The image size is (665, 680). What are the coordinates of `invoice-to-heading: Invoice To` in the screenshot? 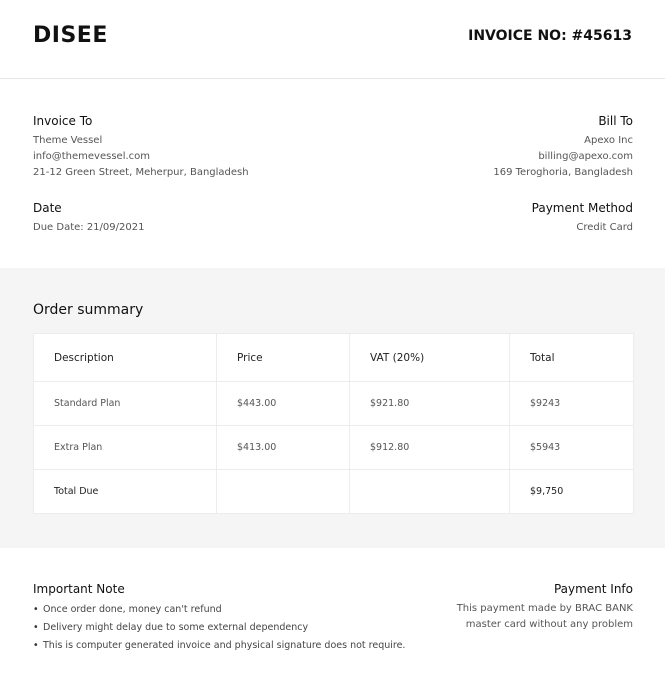 It's located at (63, 121).